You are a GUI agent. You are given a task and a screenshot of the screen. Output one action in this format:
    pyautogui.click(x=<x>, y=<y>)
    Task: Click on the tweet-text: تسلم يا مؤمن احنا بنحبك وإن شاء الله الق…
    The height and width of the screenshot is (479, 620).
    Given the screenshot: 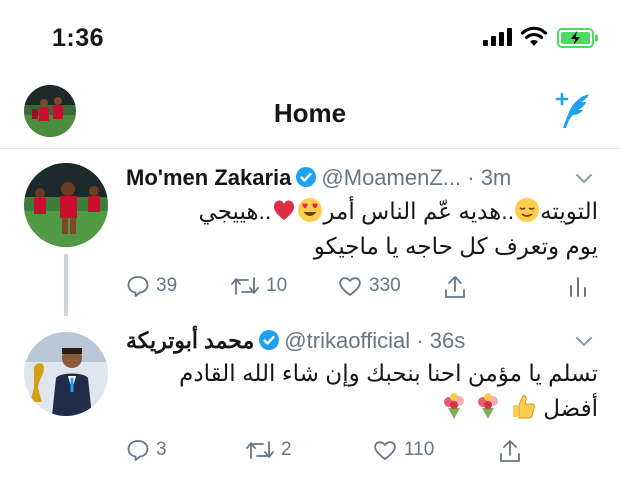 What is the action you would take?
    pyautogui.click(x=363, y=391)
    